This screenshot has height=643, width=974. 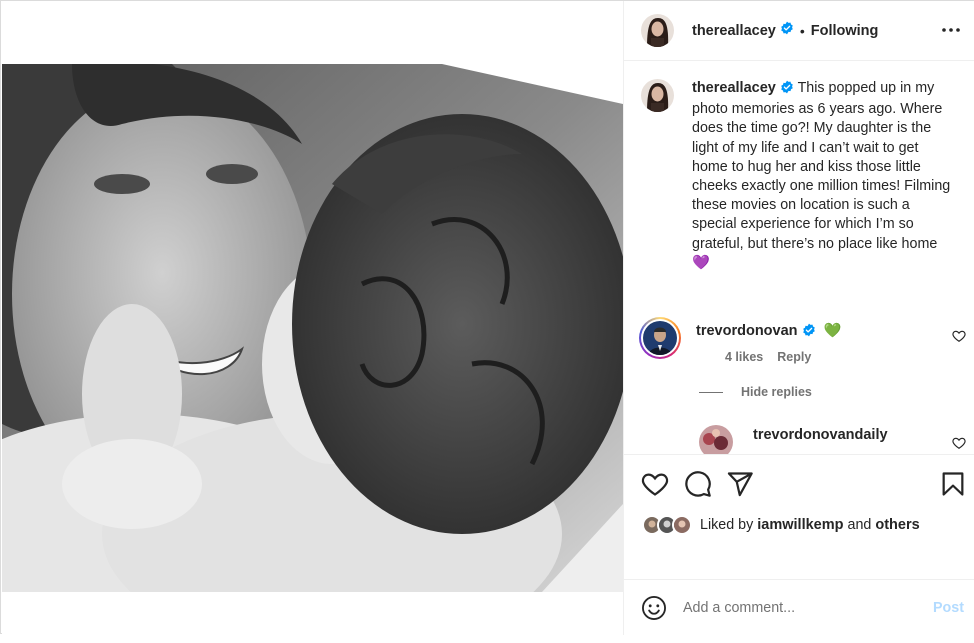 What do you see at coordinates (959, 443) in the screenshot?
I see `reply-like-heart-icon` at bounding box center [959, 443].